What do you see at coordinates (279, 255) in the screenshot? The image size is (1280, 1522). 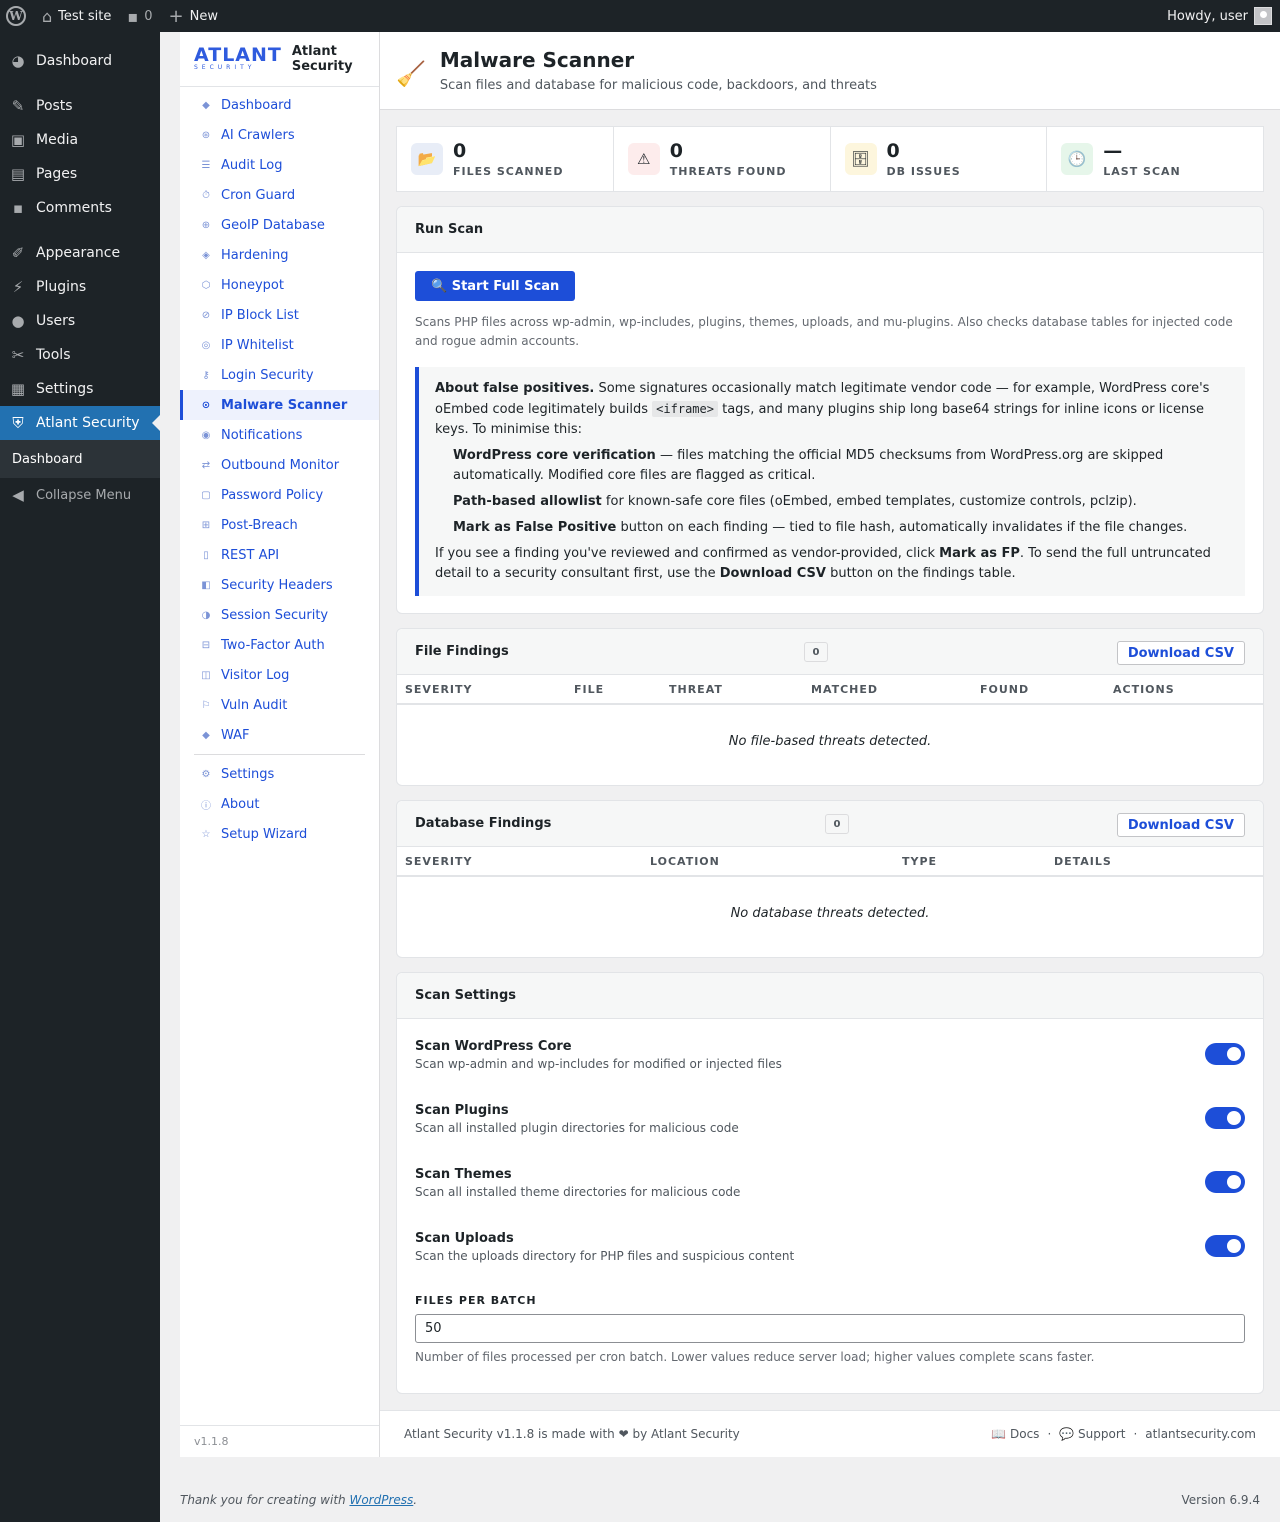 I see `nav-item-hardening: ◈ Hardening` at bounding box center [279, 255].